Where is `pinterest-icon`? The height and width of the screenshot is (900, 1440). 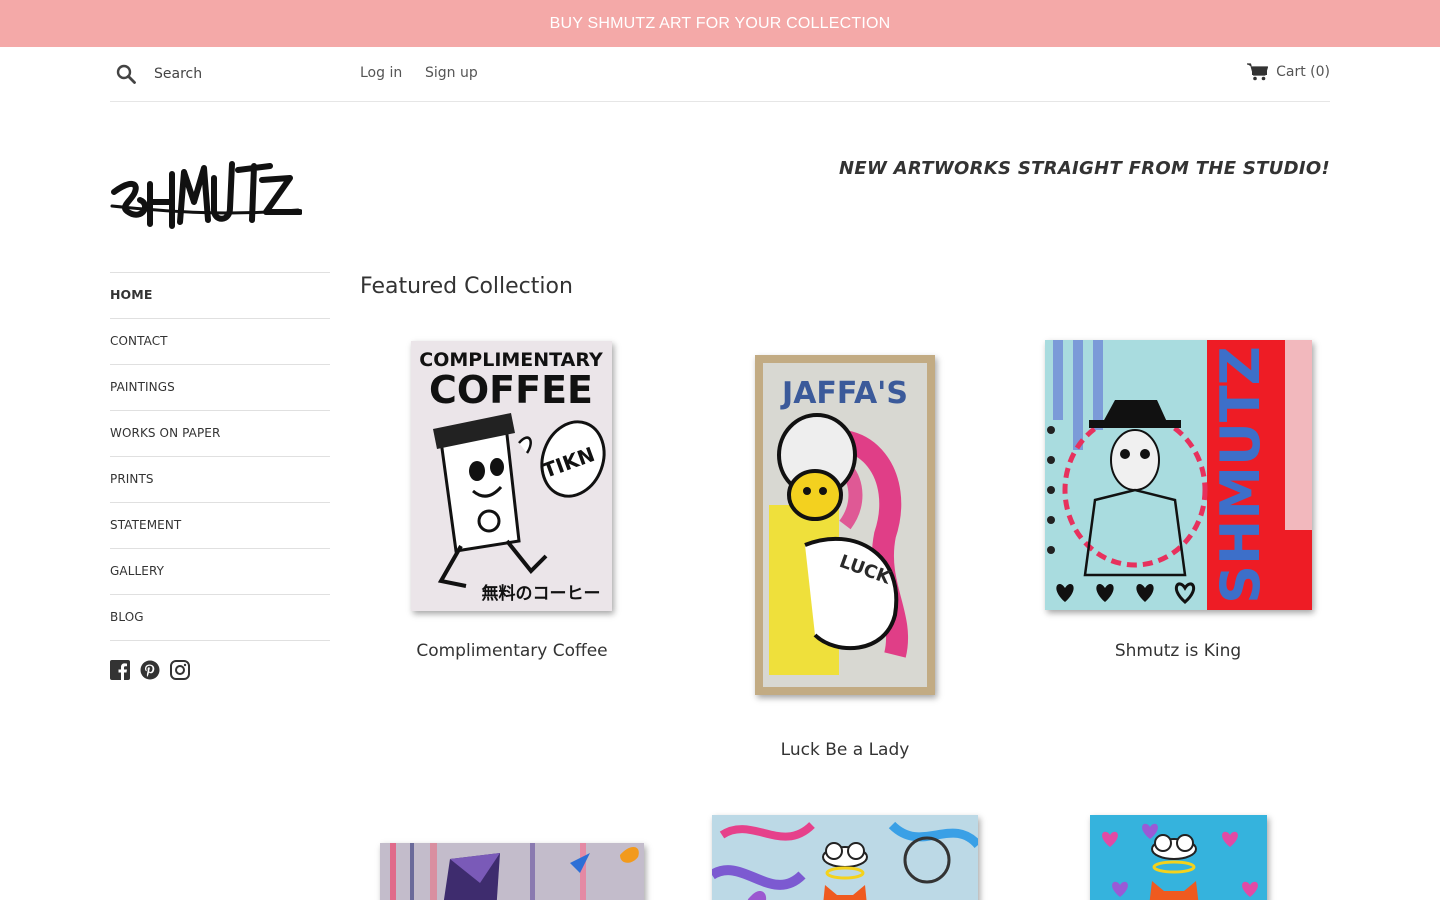
pinterest-icon is located at coordinates (150, 670).